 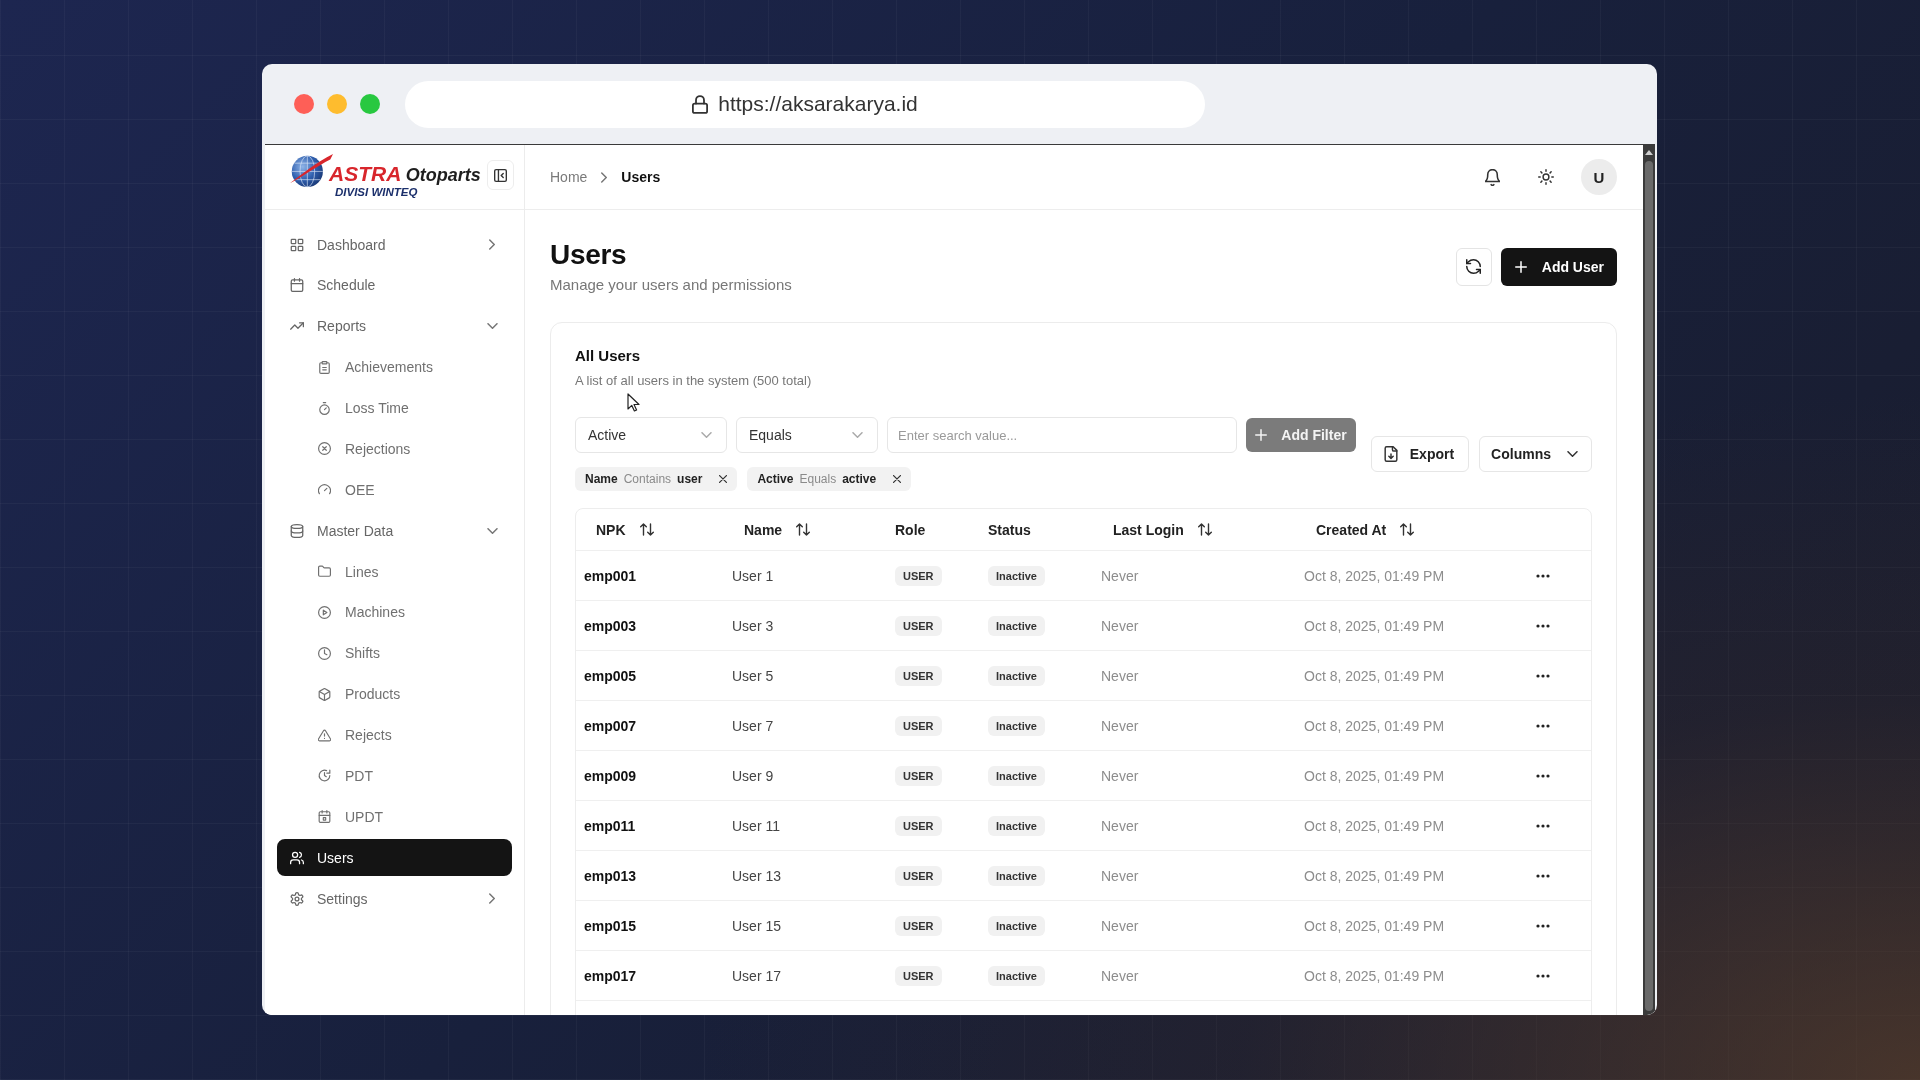 I want to click on sidebar-item: OEE, so click(x=394, y=490).